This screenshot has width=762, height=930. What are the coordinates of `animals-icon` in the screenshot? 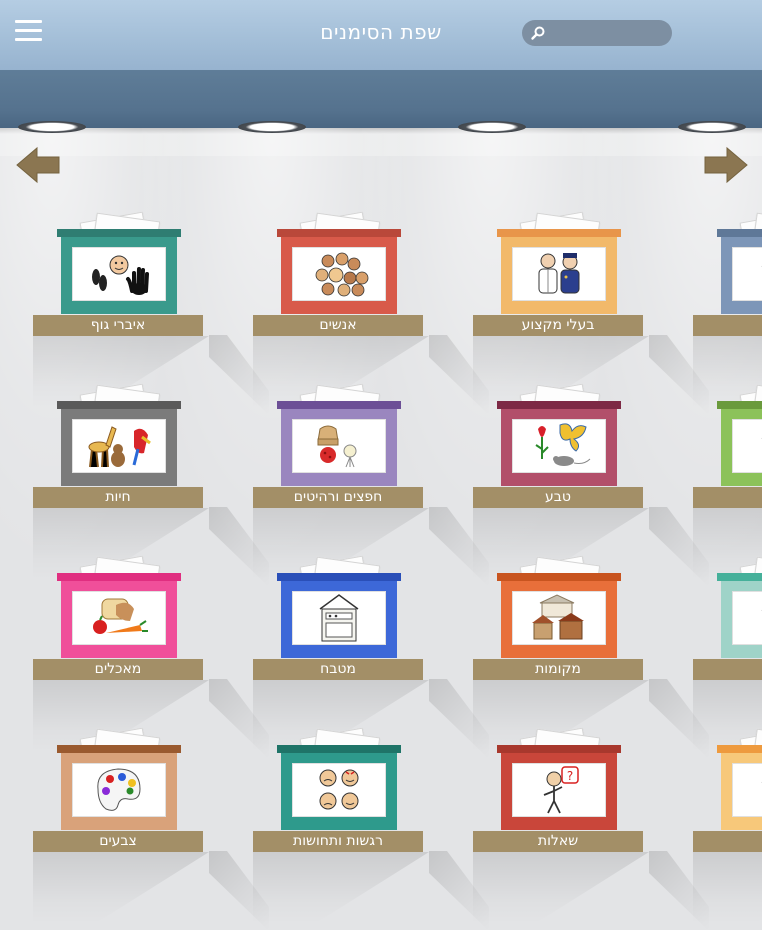 It's located at (119, 446).